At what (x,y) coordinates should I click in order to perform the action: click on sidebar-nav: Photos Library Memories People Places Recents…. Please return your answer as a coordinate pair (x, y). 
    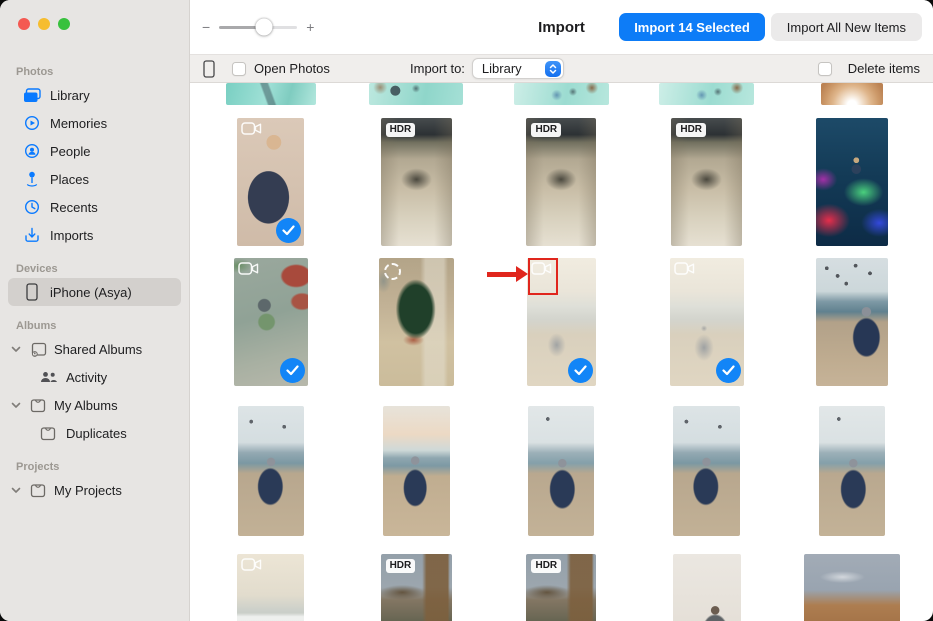
    Looking at the image, I should click on (94, 281).